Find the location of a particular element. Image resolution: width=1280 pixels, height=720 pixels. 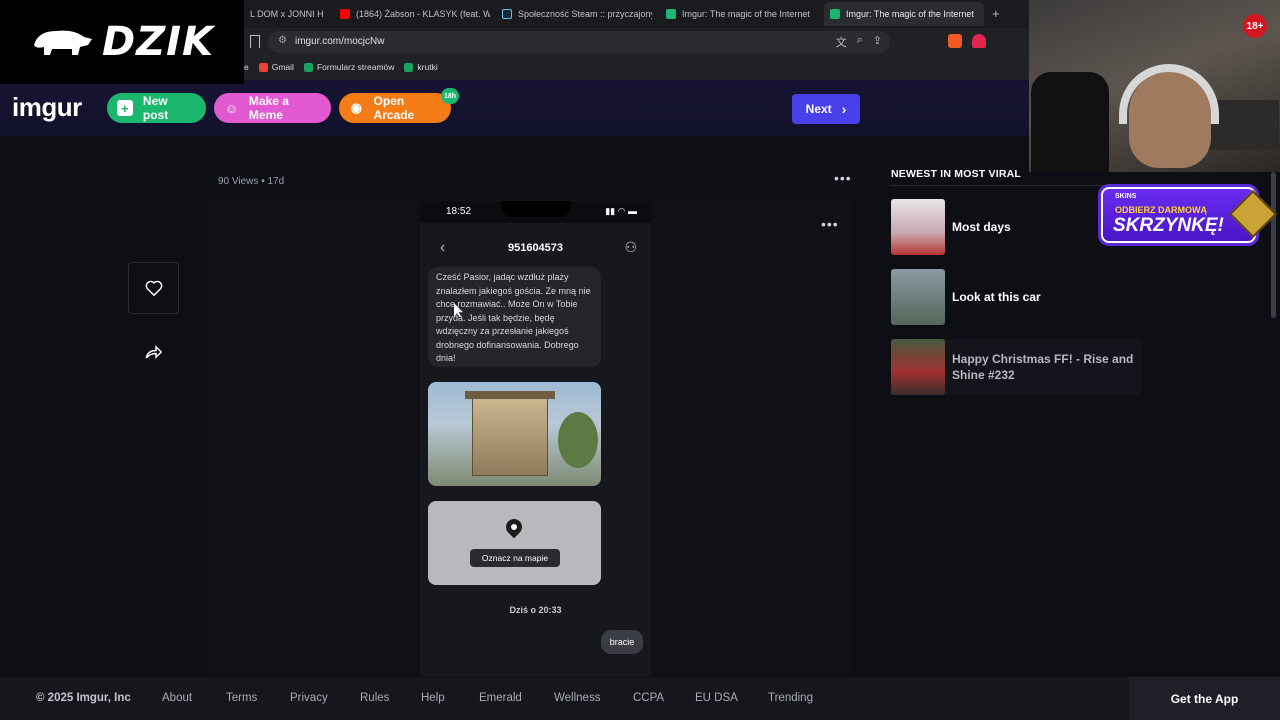

footer-link-eu-dsa: EU DSA is located at coordinates (716, 698).